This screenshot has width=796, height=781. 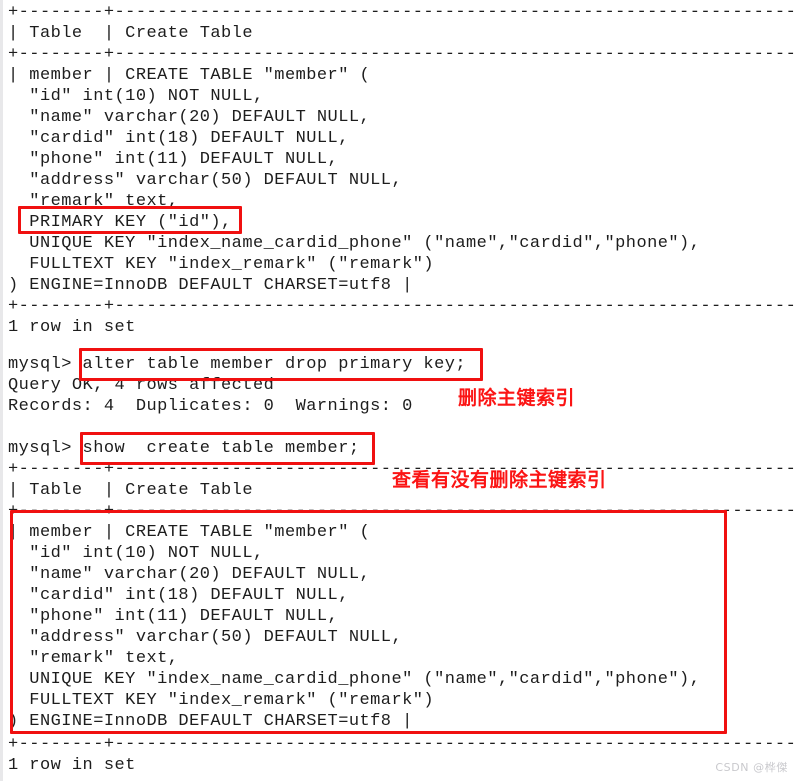 I want to click on terminal-line: mysql> show create table member;, so click(x=184, y=448).